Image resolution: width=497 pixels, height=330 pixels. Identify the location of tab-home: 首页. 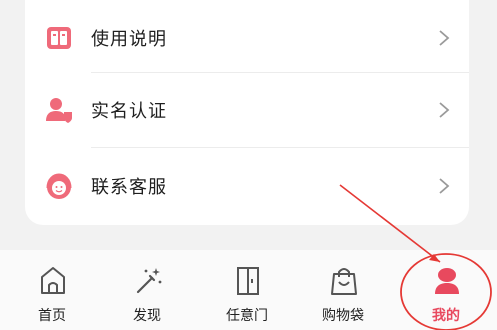
(52, 290).